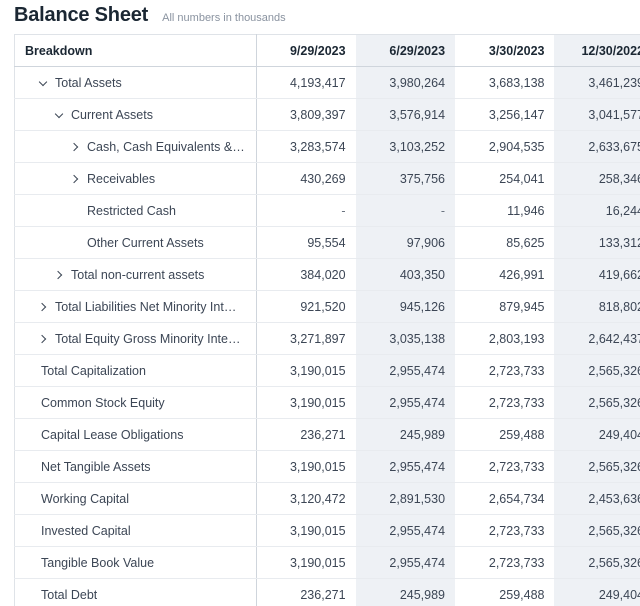  Describe the element at coordinates (320, 17) in the screenshot. I see `page-header: Balance Sheet All numbers in thousands` at that location.